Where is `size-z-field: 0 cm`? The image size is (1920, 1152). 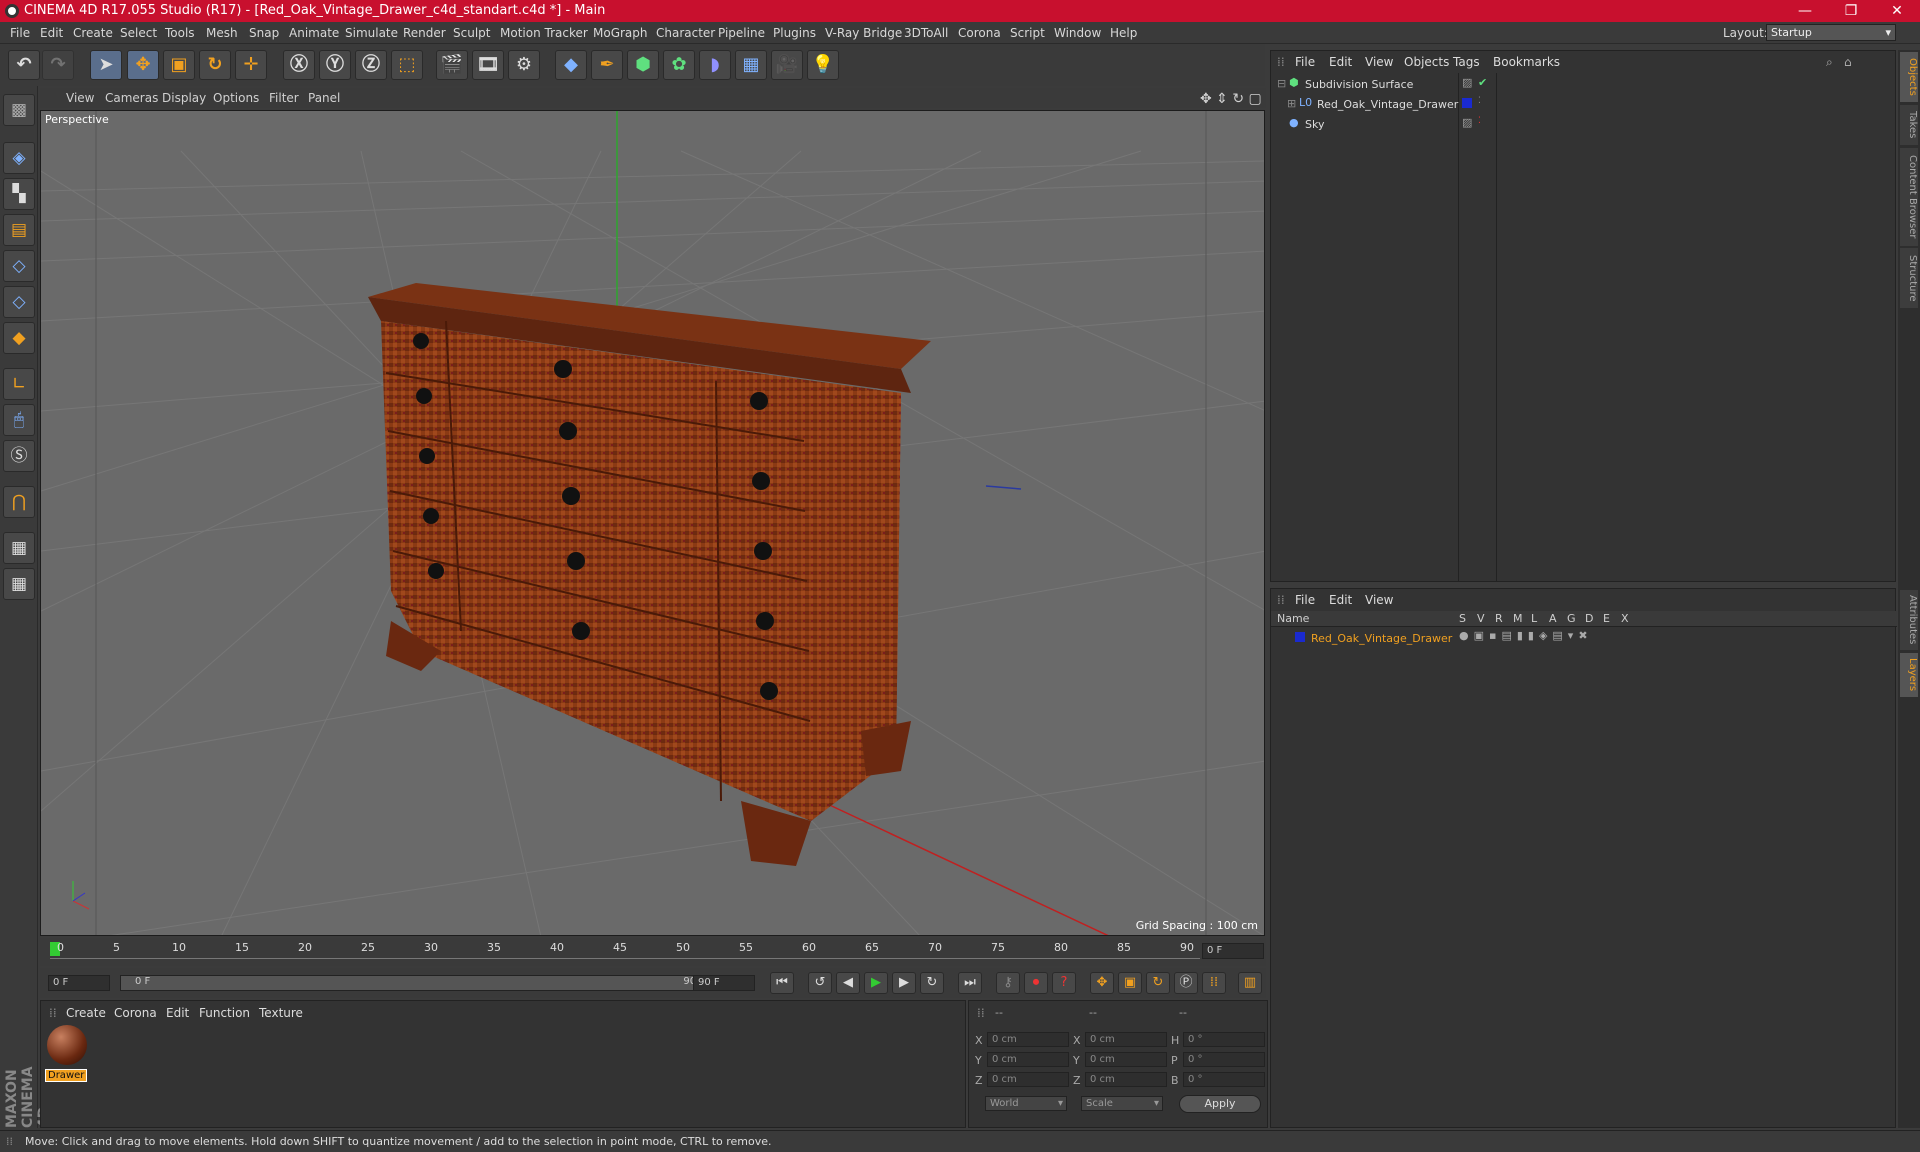
size-z-field: 0 cm is located at coordinates (1126, 1079).